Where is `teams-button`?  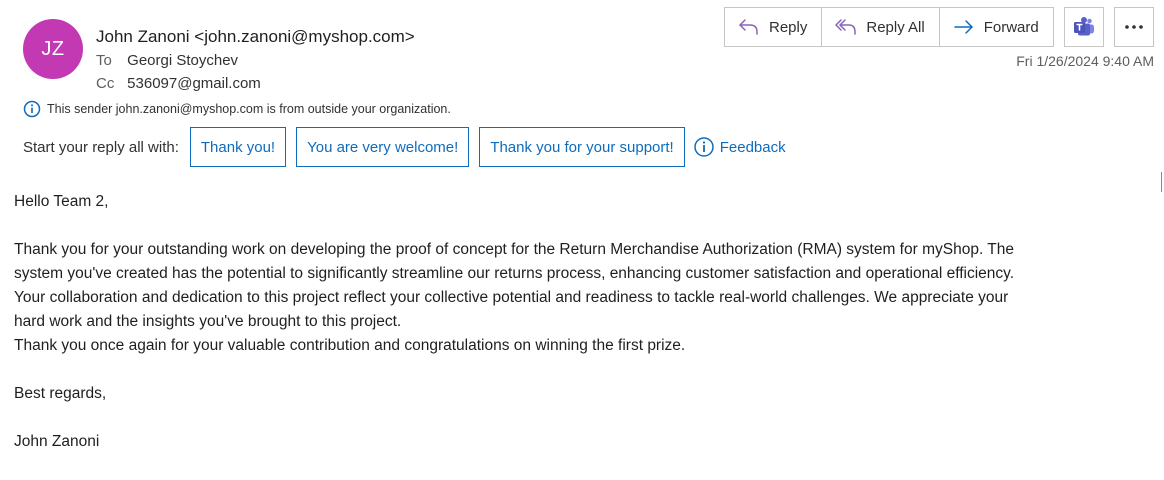 teams-button is located at coordinates (1084, 27).